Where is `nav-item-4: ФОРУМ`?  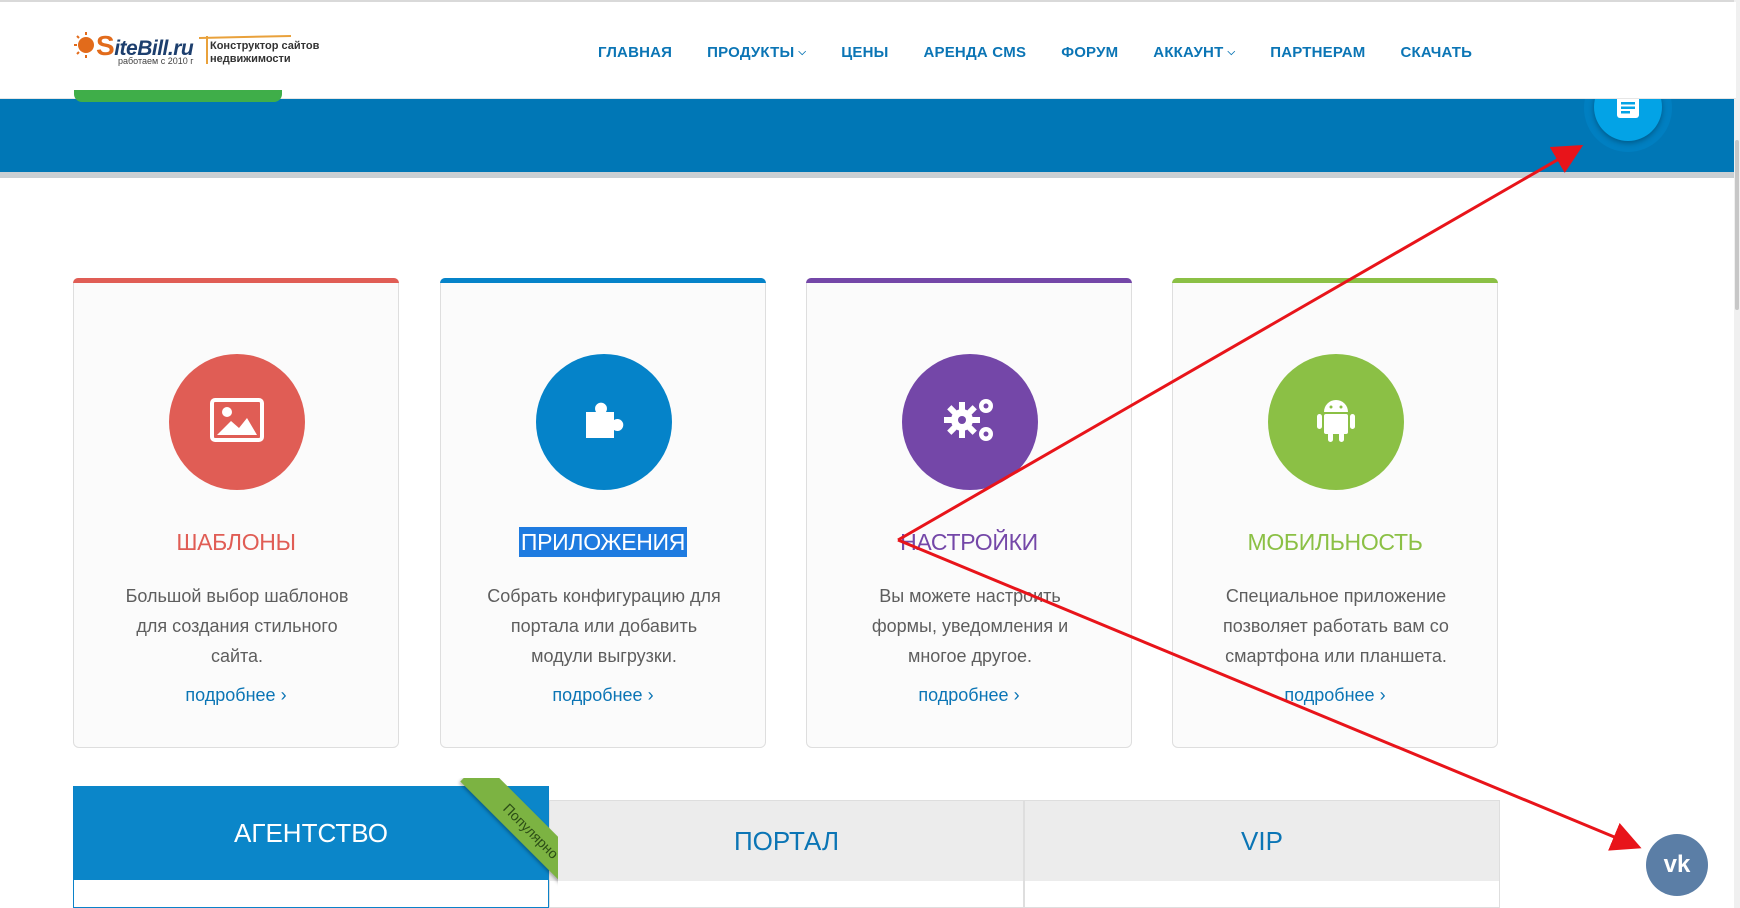
nav-item-4: ФОРУМ is located at coordinates (1089, 52).